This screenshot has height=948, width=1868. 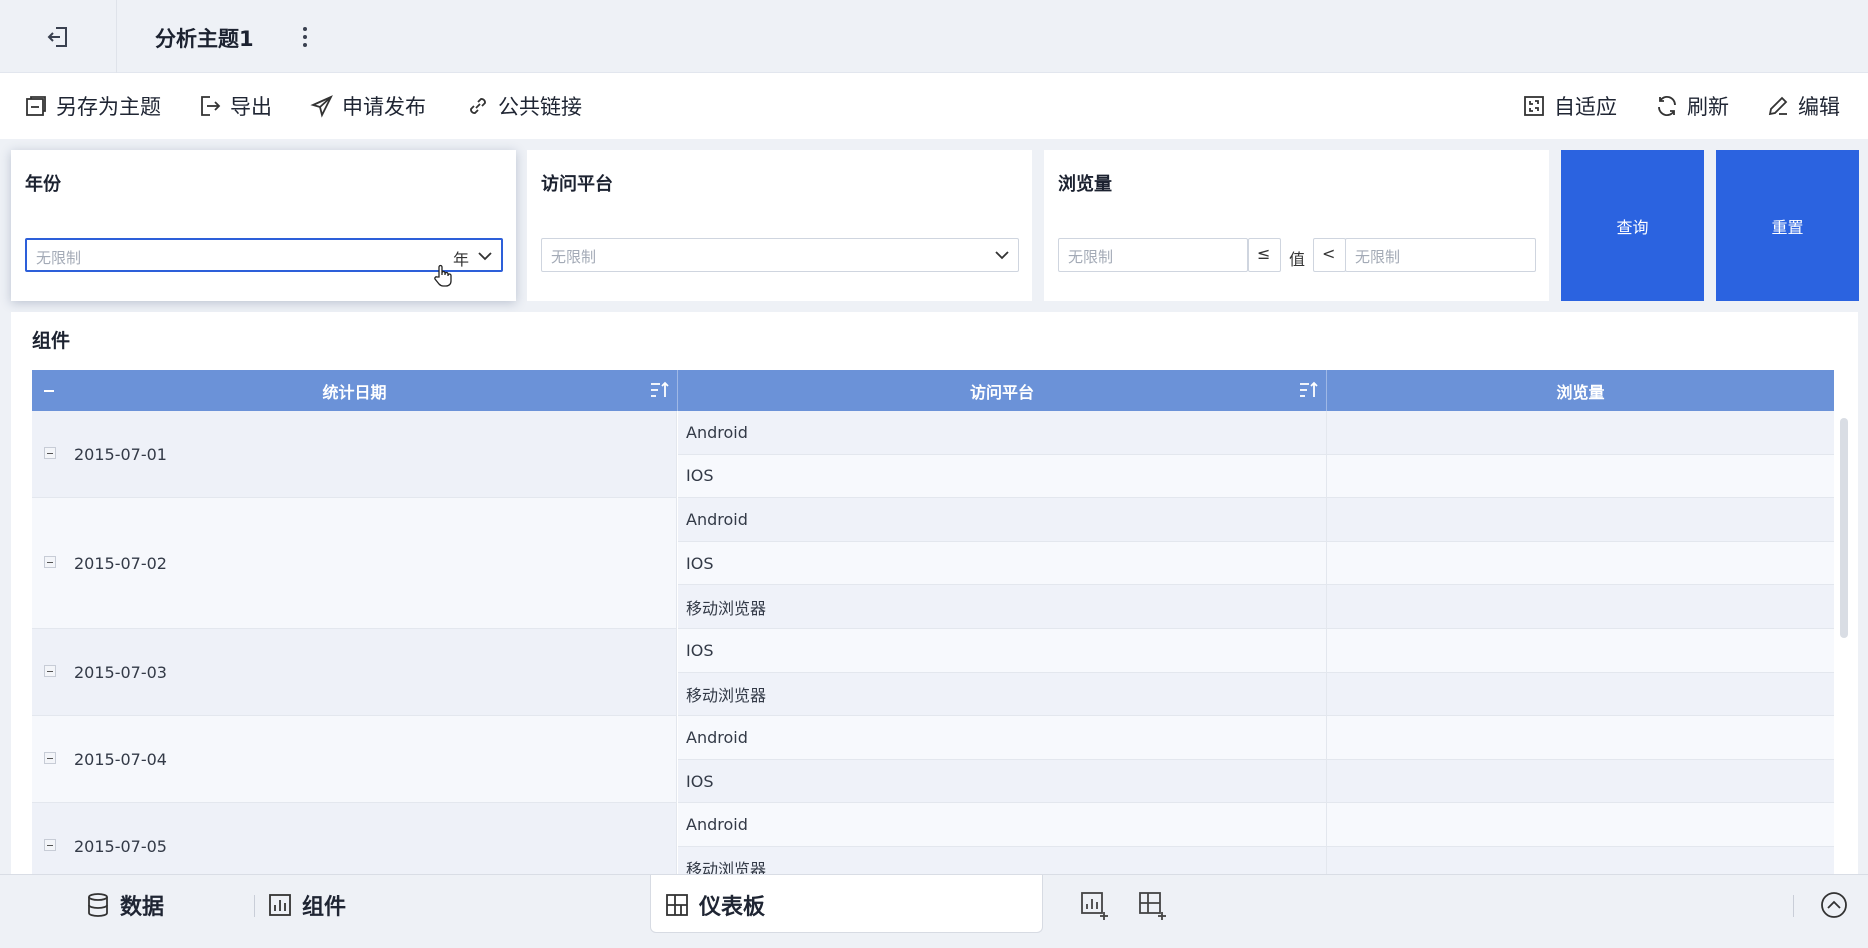 What do you see at coordinates (443, 276) in the screenshot?
I see `hand-cursor-icon` at bounding box center [443, 276].